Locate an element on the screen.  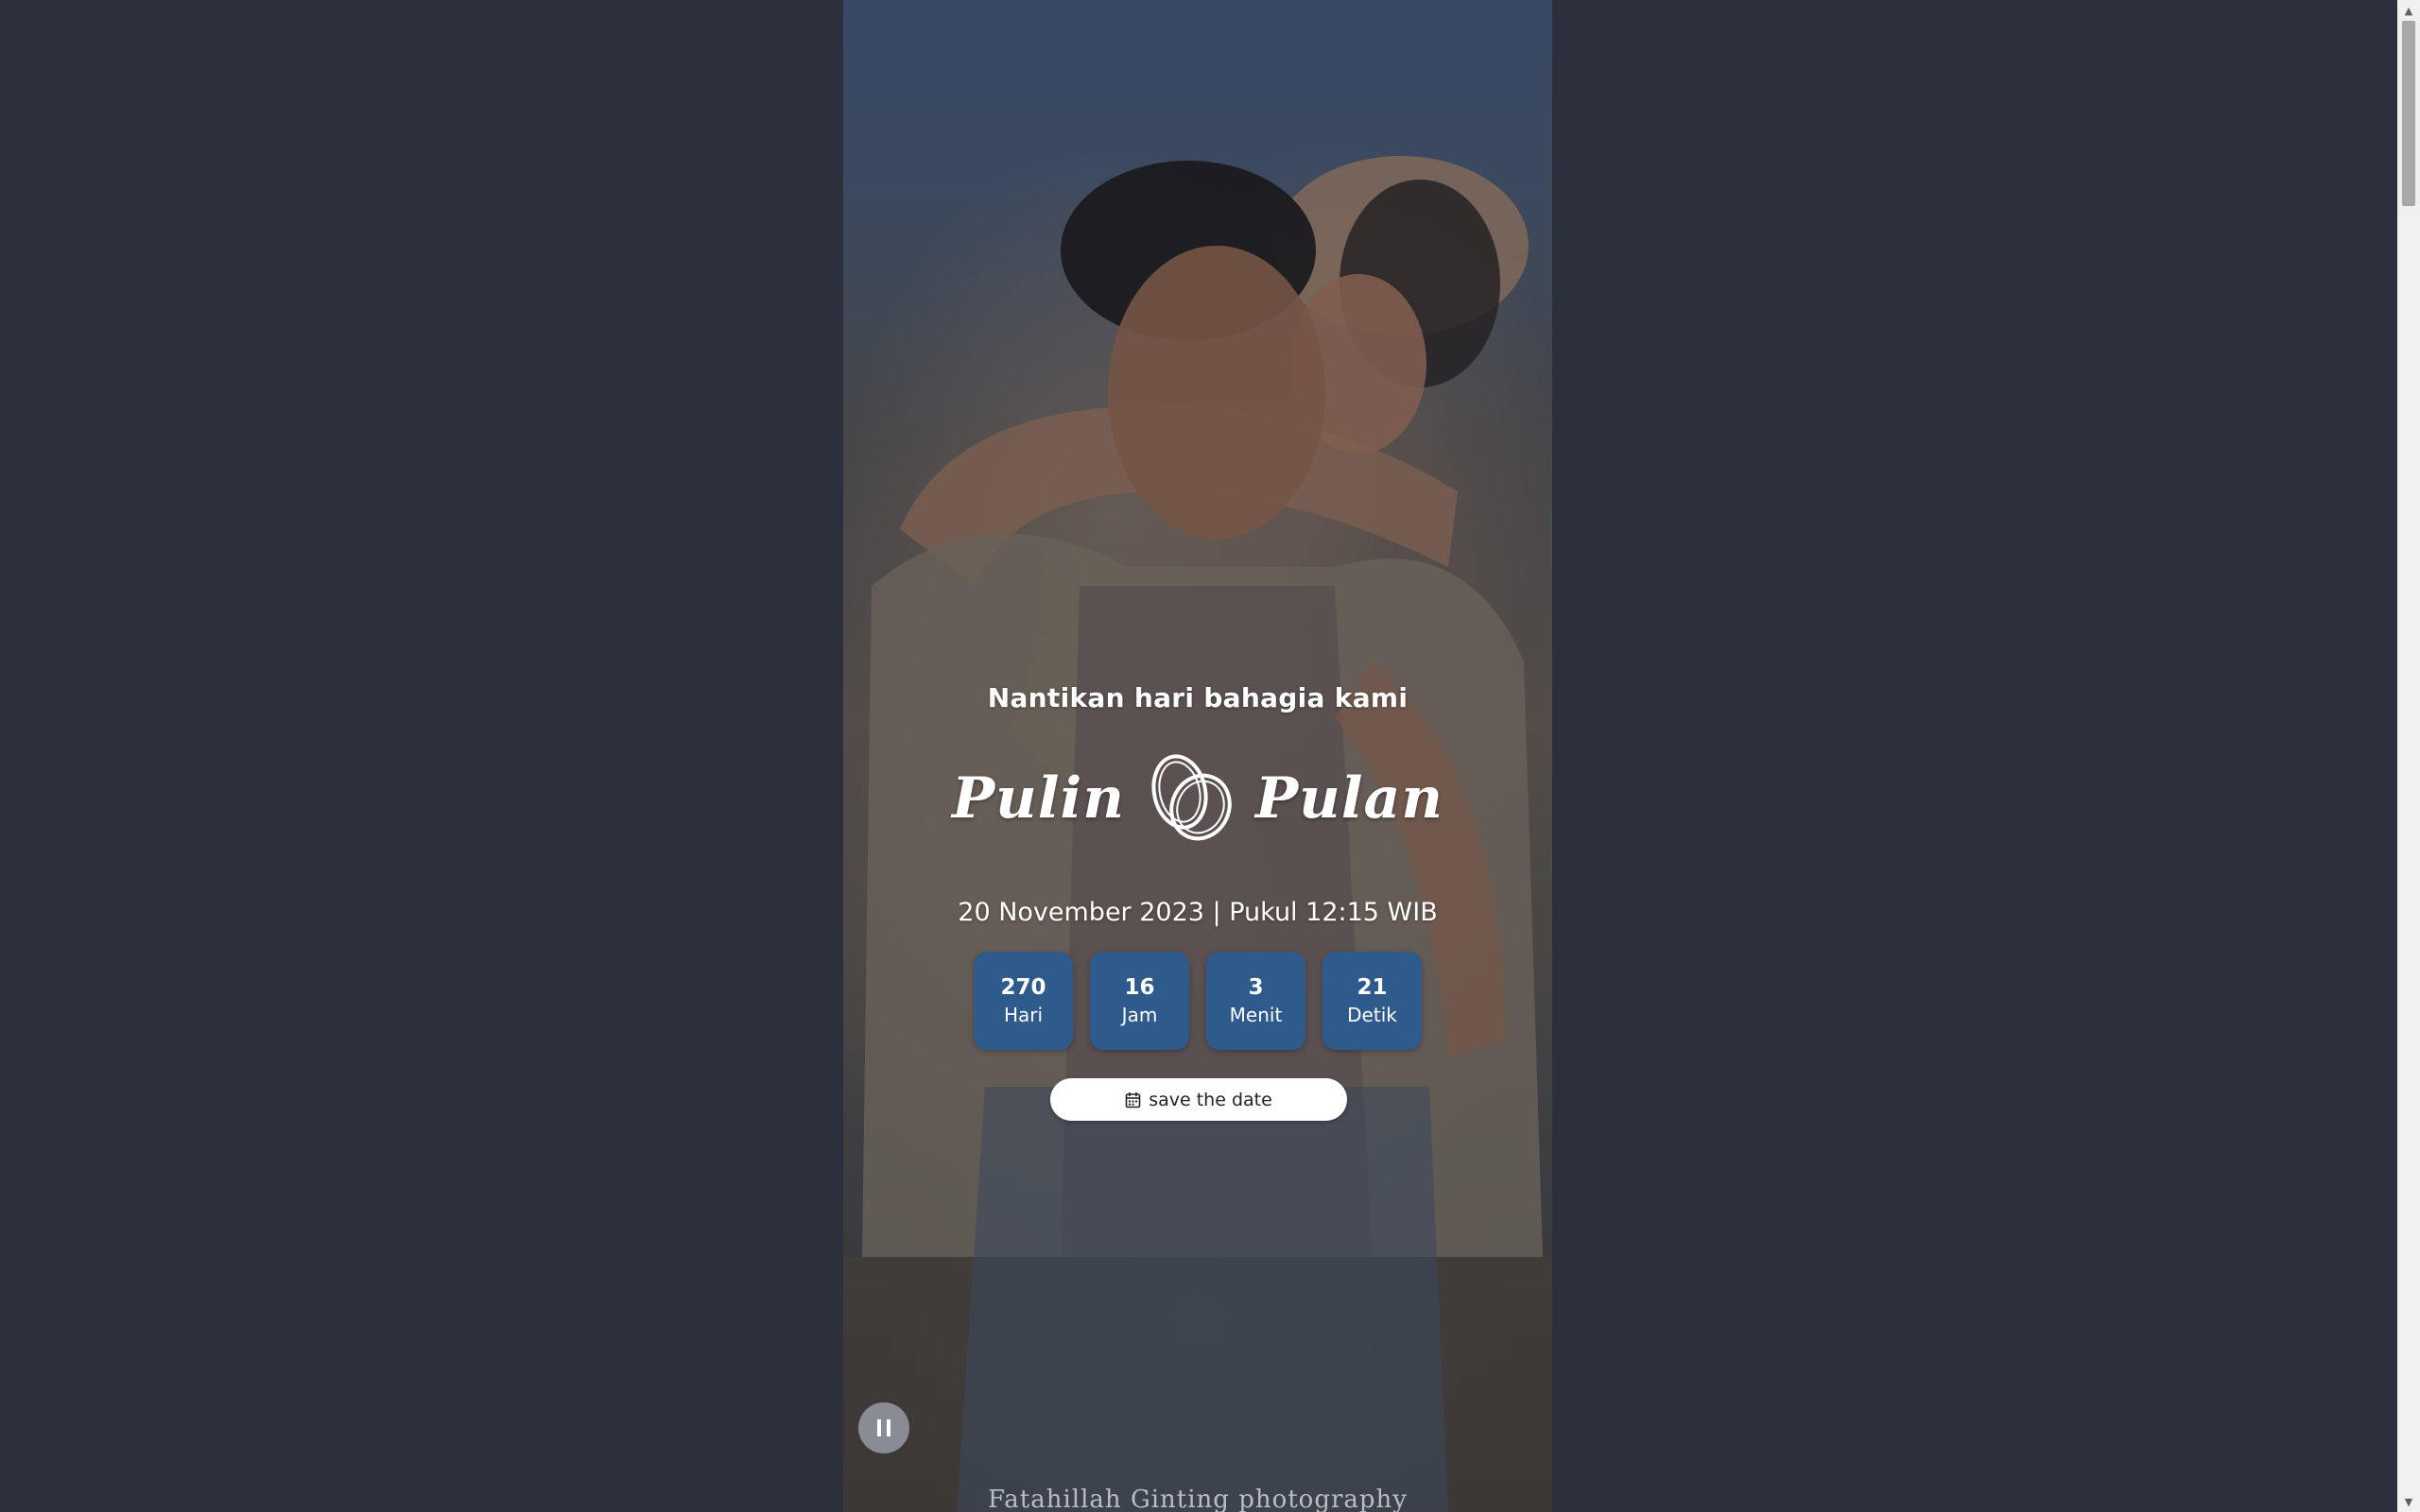
countdown-value: 21 is located at coordinates (1373, 987).